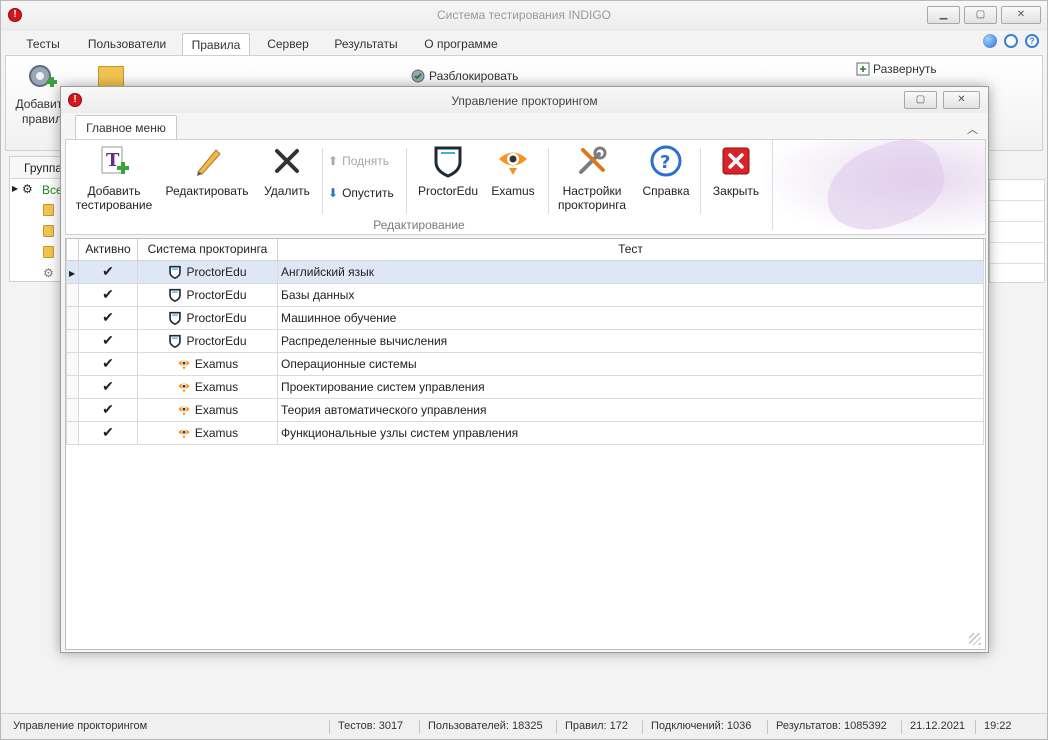 The image size is (1048, 740). Describe the element at coordinates (209, 162) in the screenshot. I see `pencil-icon` at that location.